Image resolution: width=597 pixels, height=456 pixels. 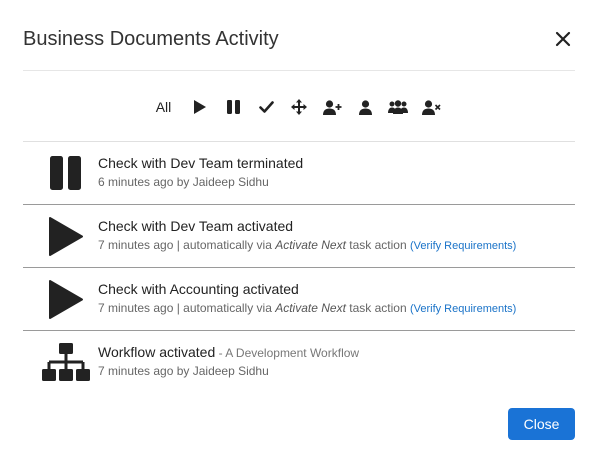 I want to click on filter-check-icon, so click(x=266, y=107).